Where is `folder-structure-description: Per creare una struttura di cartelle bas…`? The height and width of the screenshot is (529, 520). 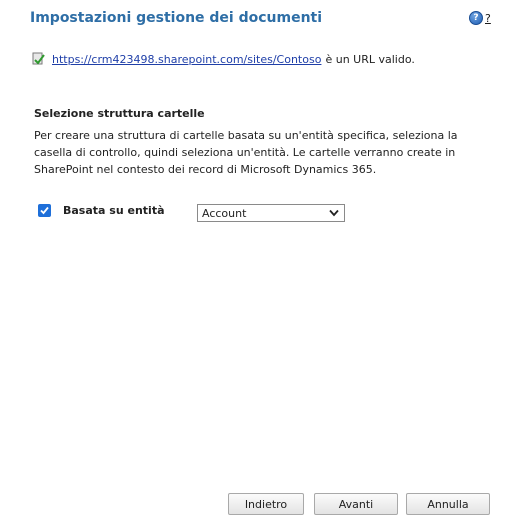
folder-structure-description: Per creare una struttura di cartelle bas… is located at coordinates (246, 152).